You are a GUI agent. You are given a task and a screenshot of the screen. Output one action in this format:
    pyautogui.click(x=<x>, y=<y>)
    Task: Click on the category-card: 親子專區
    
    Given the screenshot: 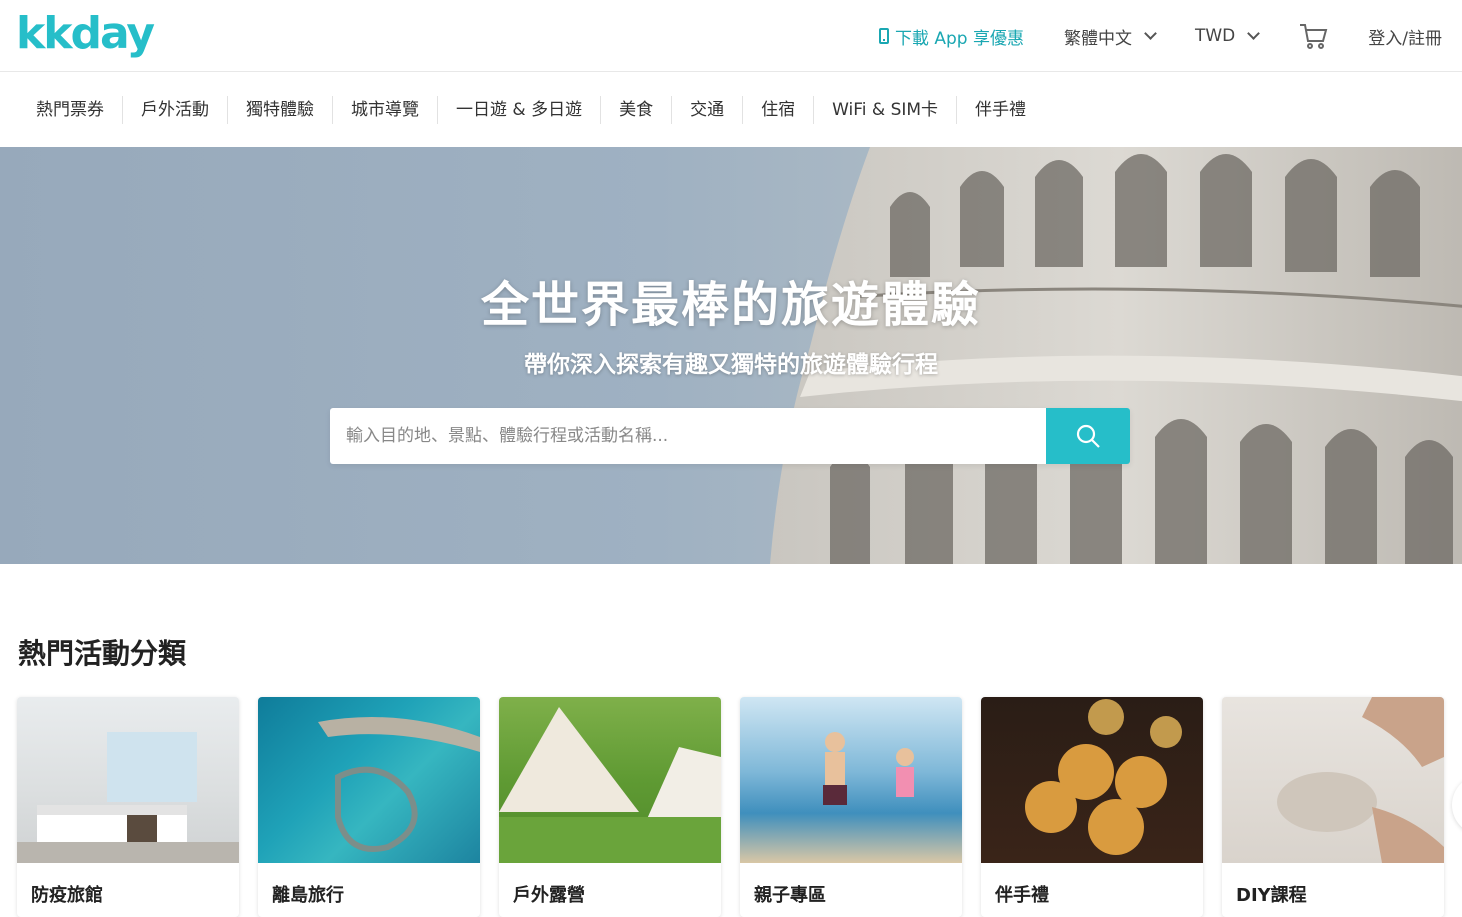 What is the action you would take?
    pyautogui.click(x=851, y=807)
    